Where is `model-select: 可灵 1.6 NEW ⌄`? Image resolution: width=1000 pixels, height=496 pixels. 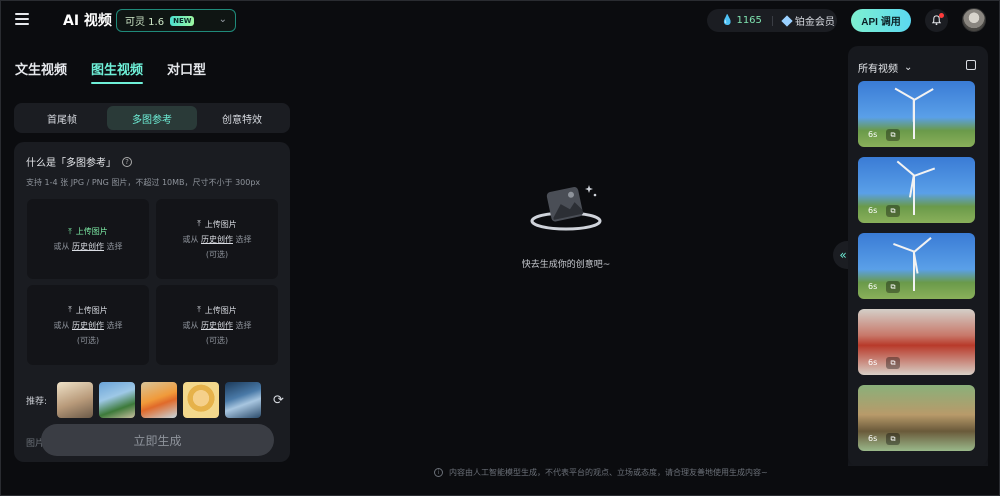
model-select: 可灵 1.6 NEW ⌄ is located at coordinates (176, 20).